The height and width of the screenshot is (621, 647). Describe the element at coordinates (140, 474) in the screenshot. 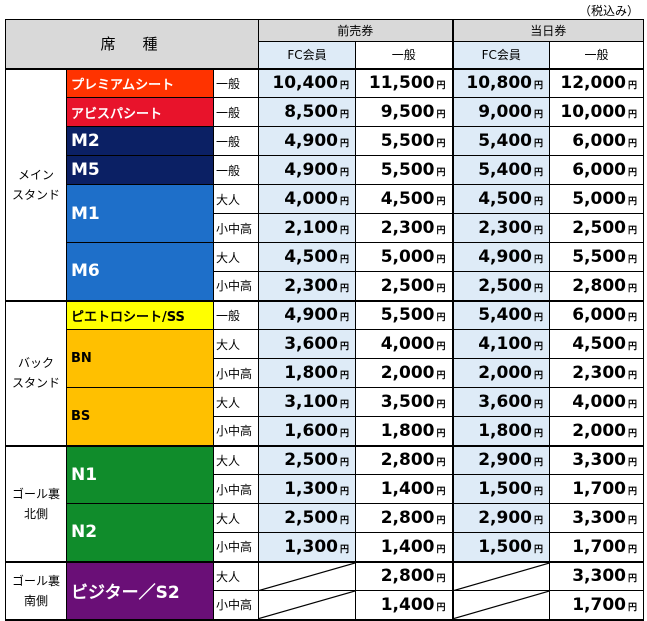

I see `seat-name-n1: N1` at that location.